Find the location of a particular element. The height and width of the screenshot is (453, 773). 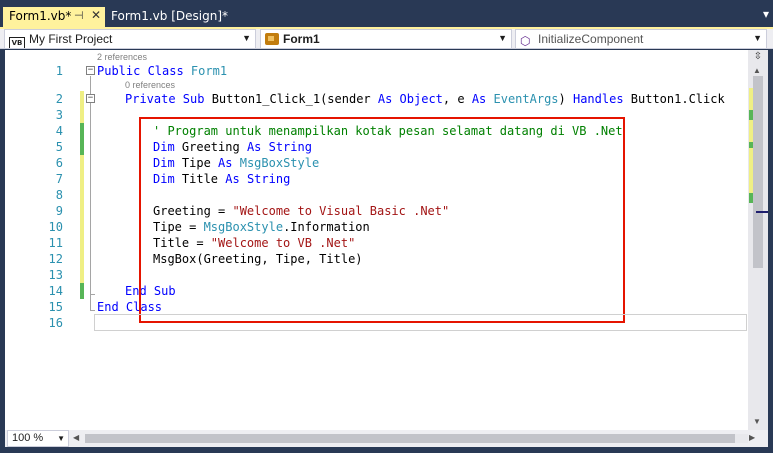

project-name: My First Project is located at coordinates (71, 39).